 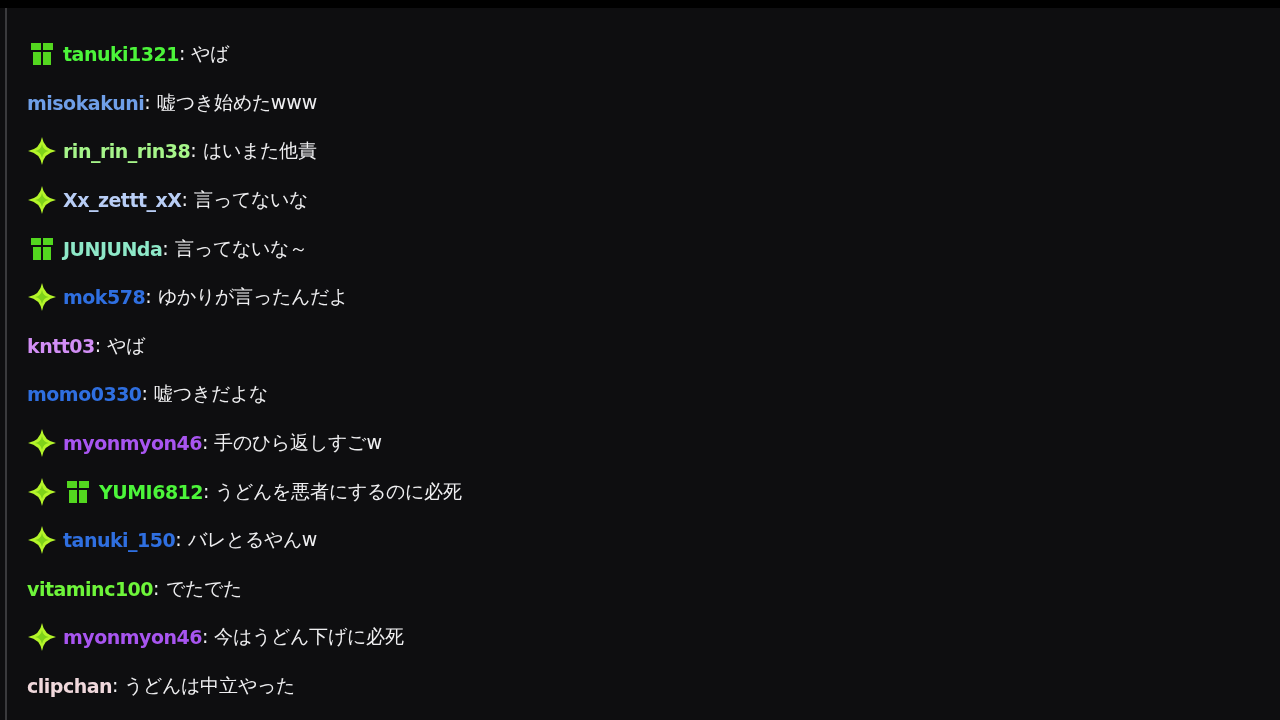 I want to click on username: YUMI6812, so click(x=151, y=491).